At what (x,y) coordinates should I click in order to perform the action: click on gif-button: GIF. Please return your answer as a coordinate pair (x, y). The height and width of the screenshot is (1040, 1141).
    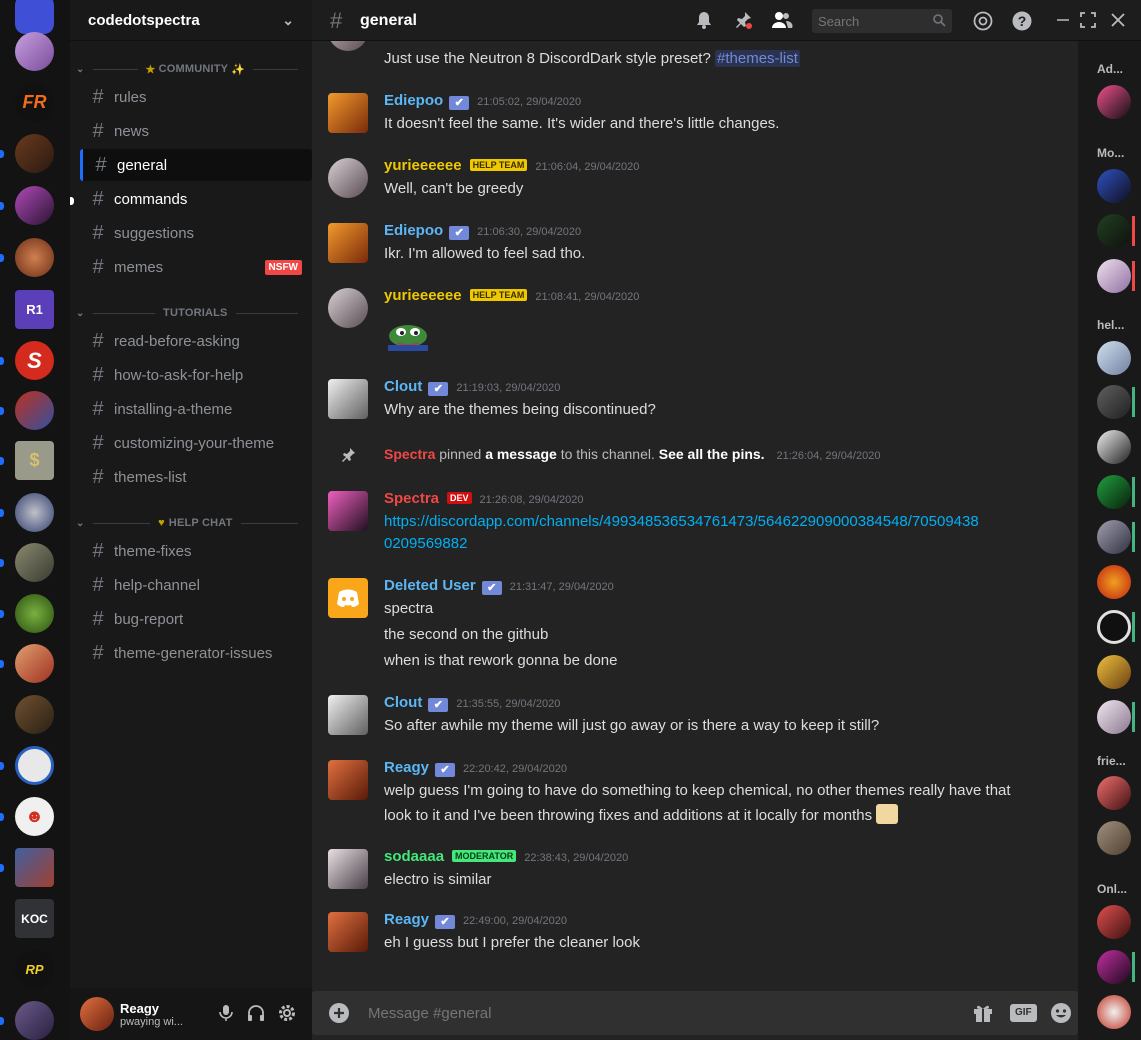
    Looking at the image, I should click on (1023, 1013).